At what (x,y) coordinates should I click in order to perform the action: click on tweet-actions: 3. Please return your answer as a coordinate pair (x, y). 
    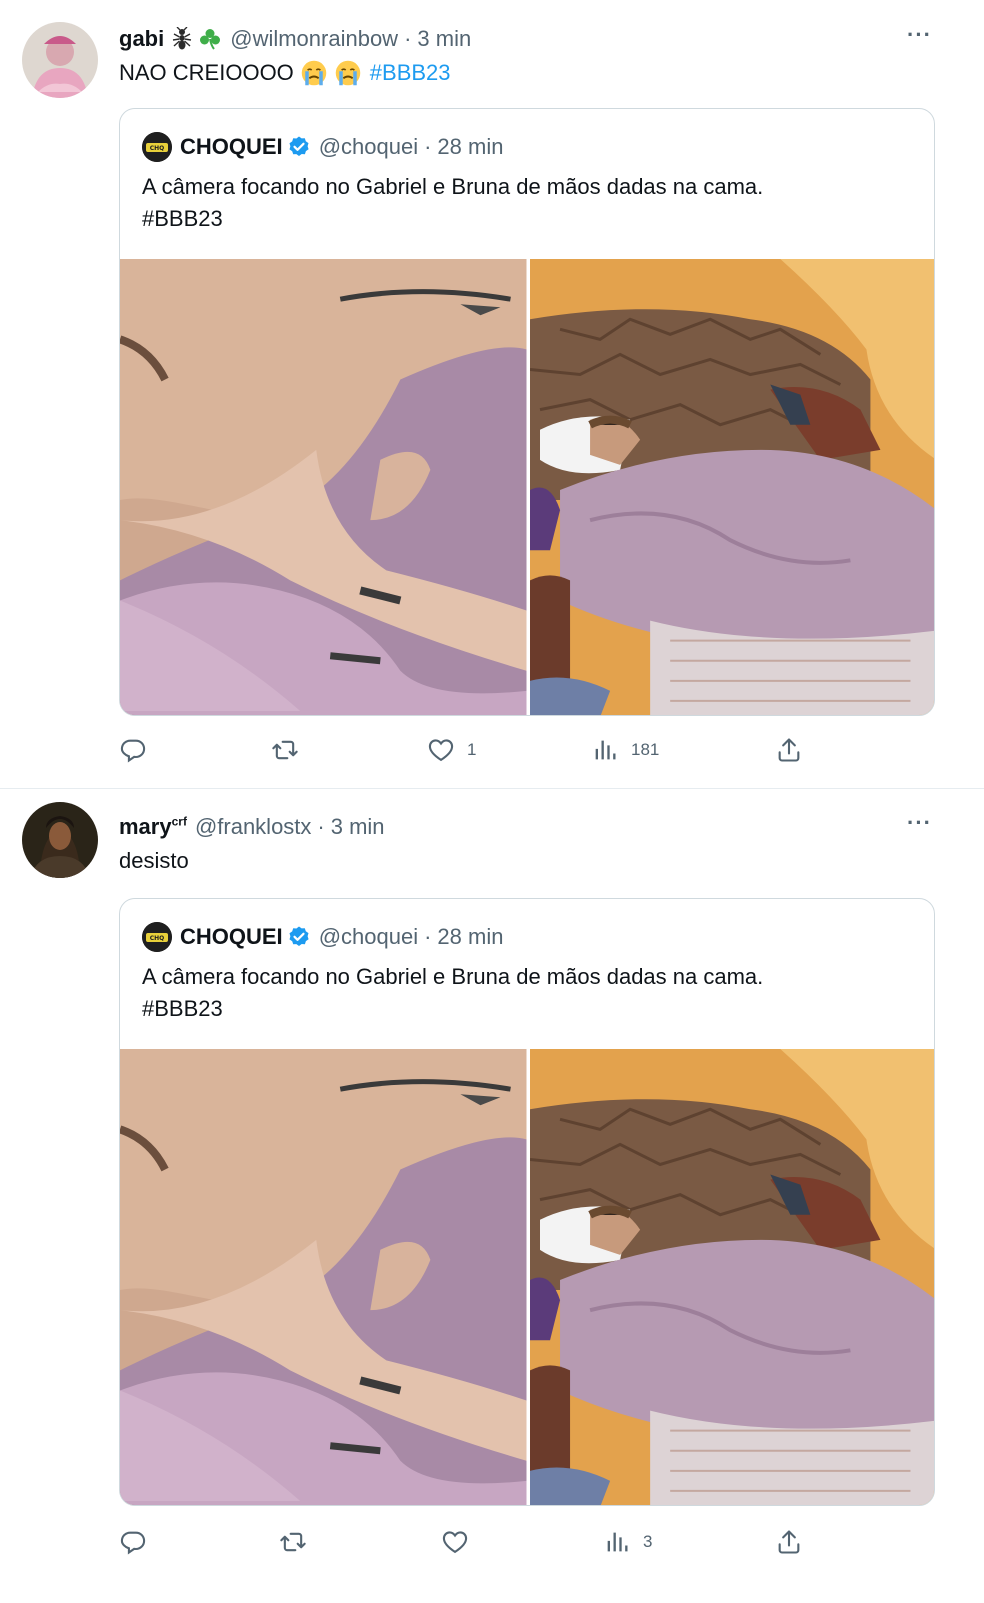
    Looking at the image, I should click on (469, 1544).